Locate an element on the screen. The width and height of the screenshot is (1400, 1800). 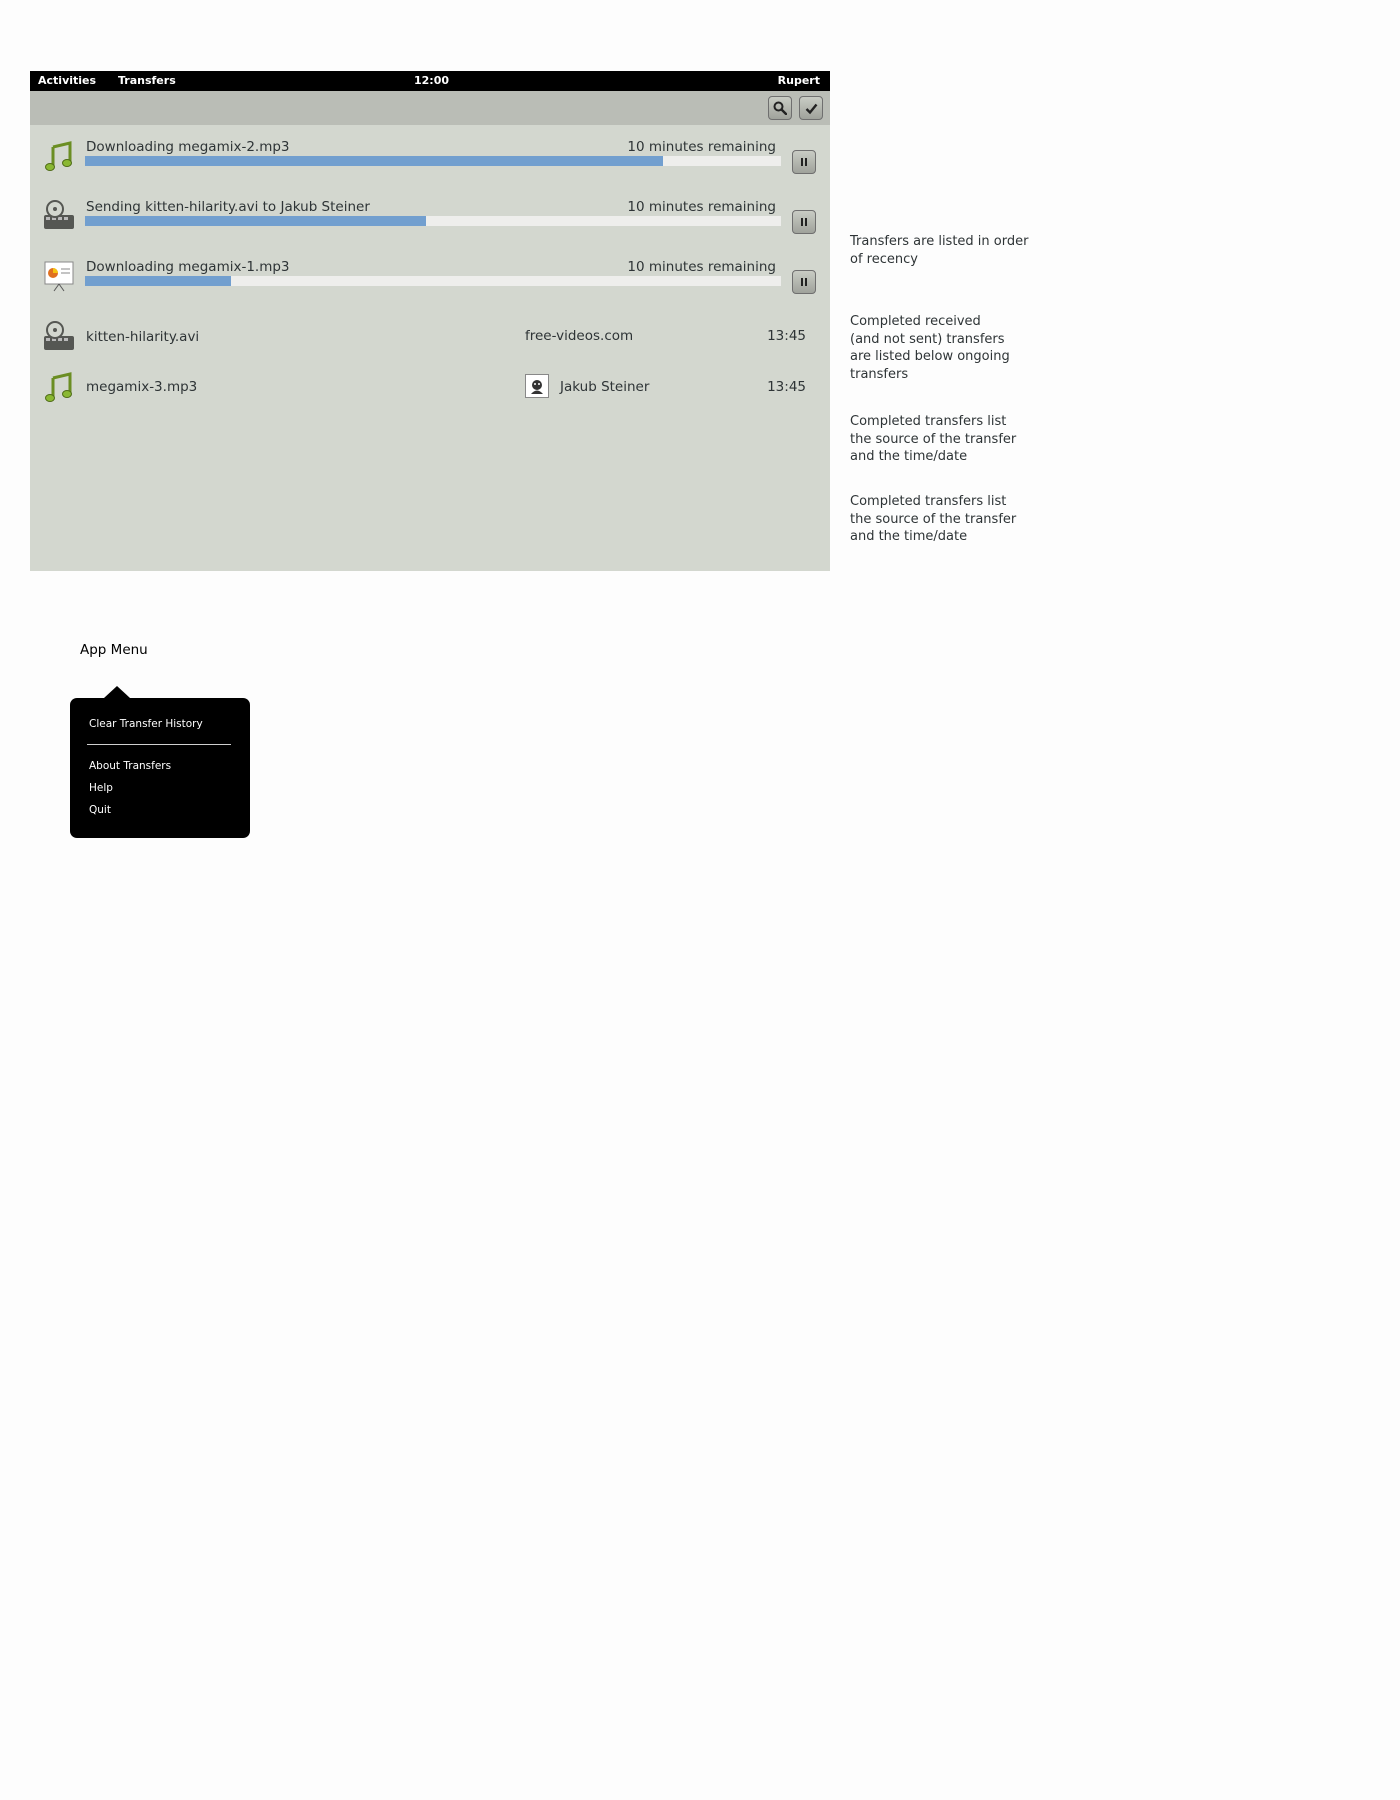
app-menu-button: Transfers is located at coordinates (147, 81).